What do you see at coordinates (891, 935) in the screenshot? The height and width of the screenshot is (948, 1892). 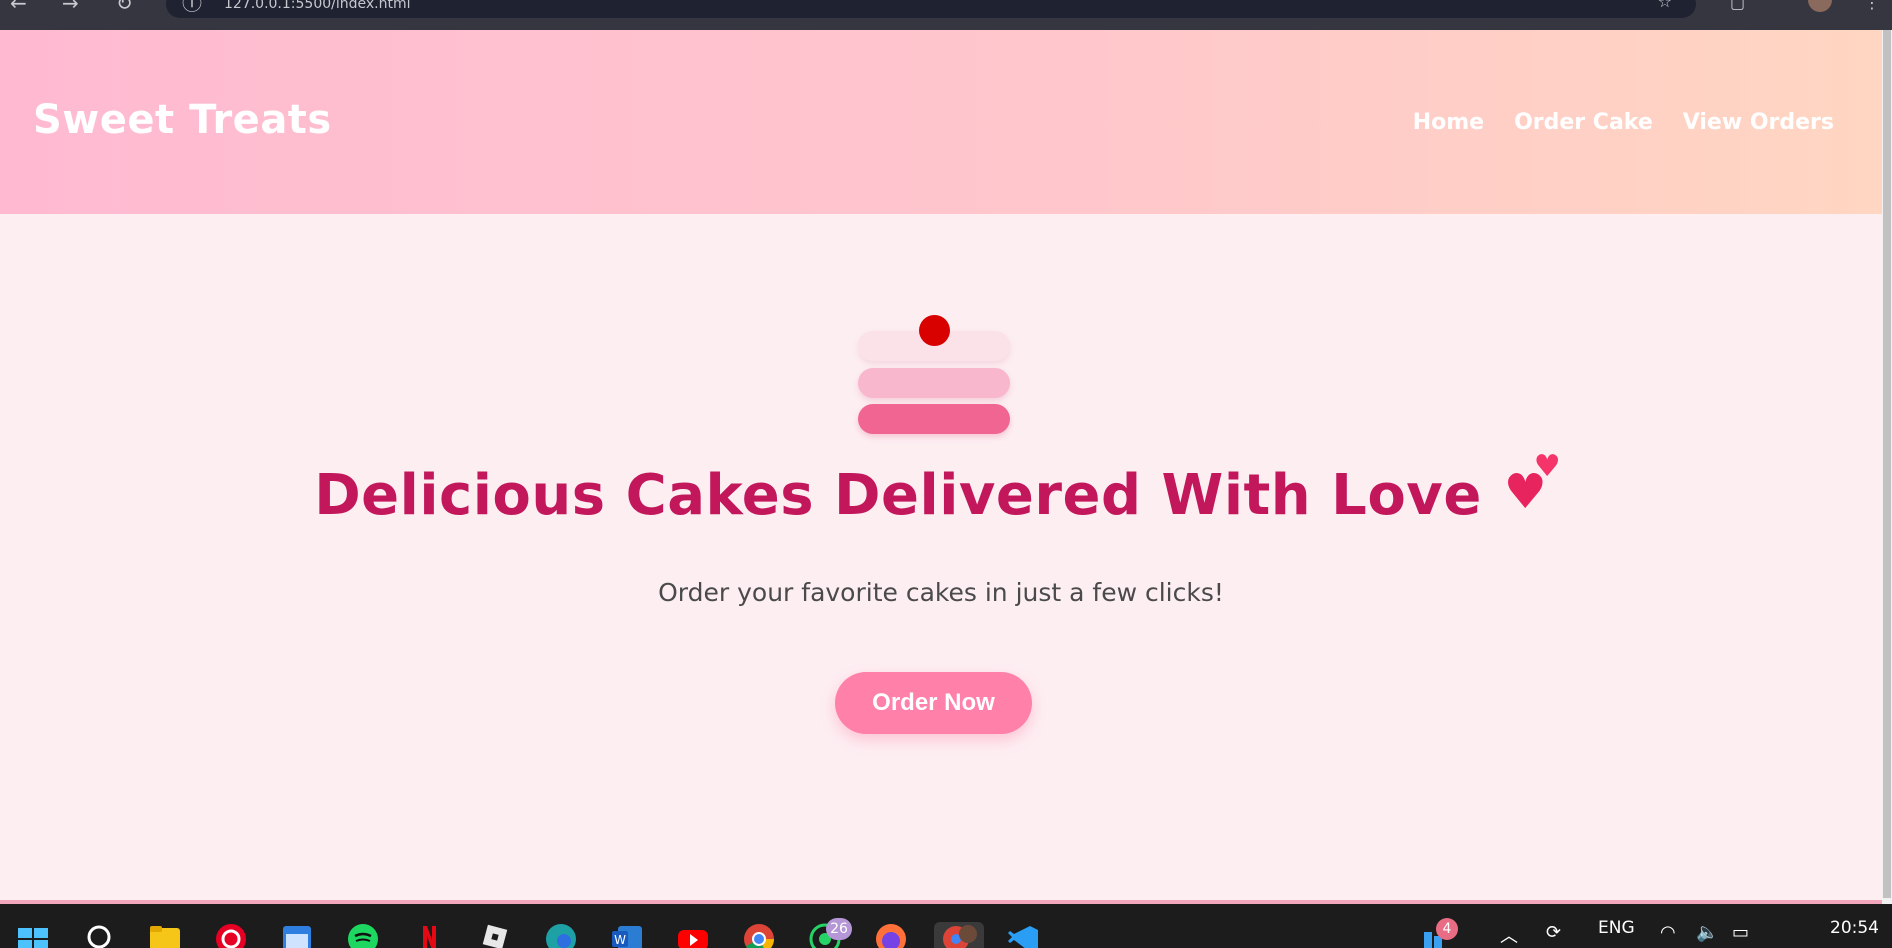 I see `firefox-icon` at bounding box center [891, 935].